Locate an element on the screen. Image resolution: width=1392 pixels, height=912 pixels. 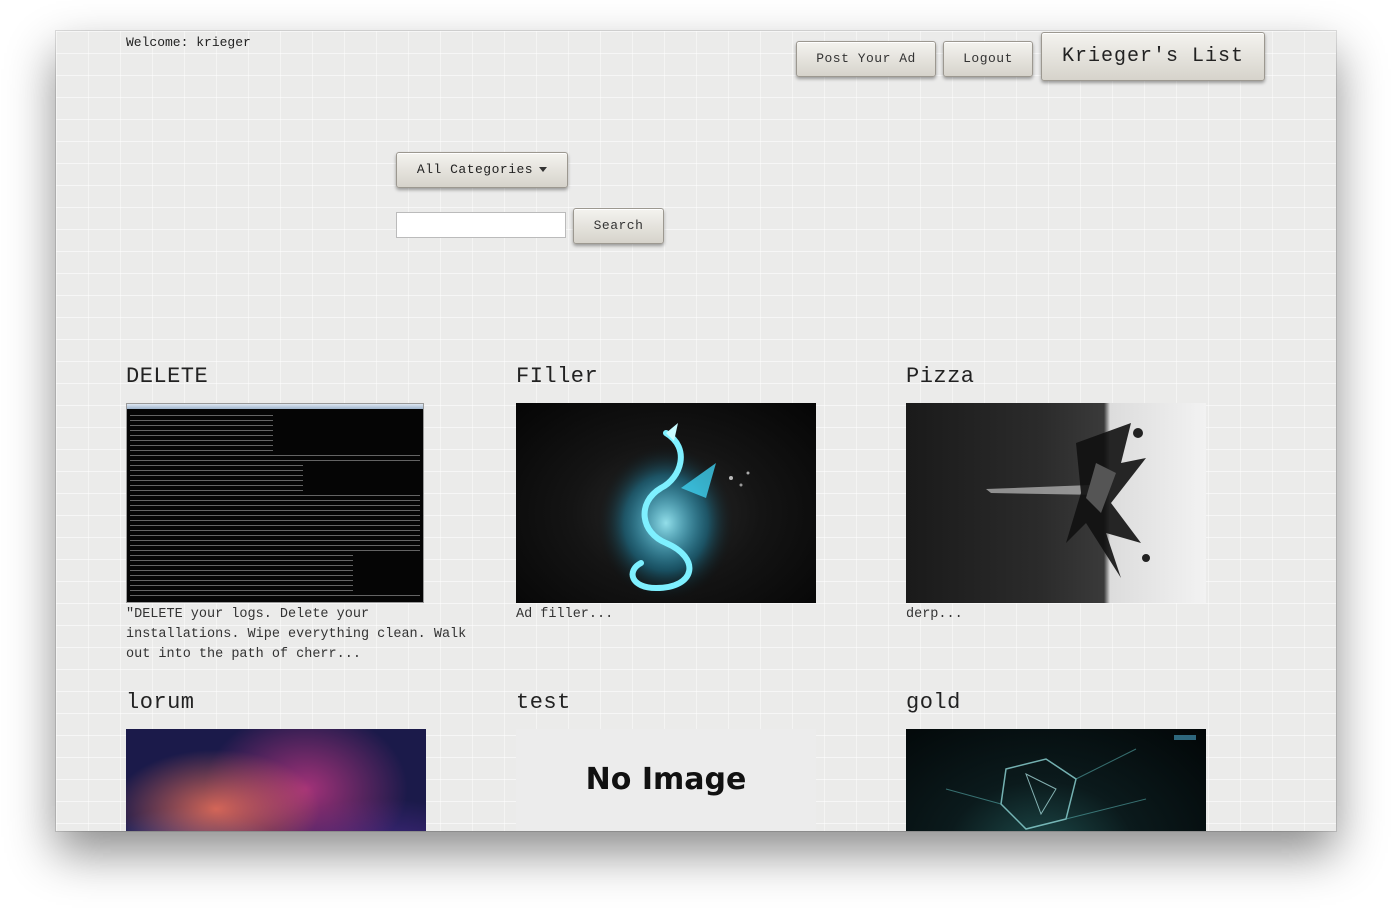
abstract-artwork is located at coordinates (1068, 500).